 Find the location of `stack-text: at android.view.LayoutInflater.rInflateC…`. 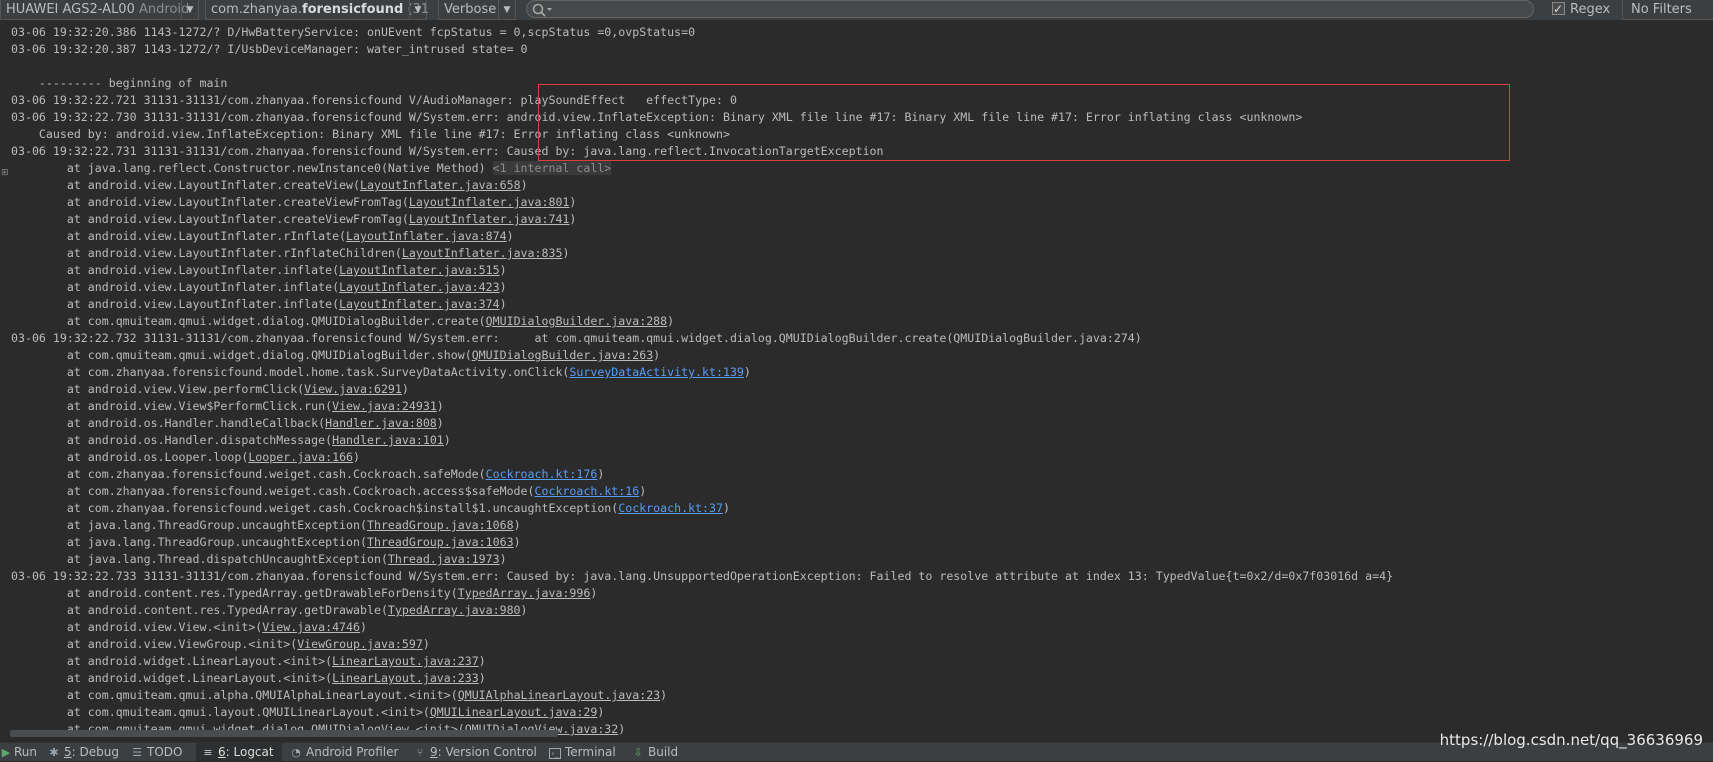

stack-text: at android.view.LayoutInflater.rInflateC… is located at coordinates (206, 253).